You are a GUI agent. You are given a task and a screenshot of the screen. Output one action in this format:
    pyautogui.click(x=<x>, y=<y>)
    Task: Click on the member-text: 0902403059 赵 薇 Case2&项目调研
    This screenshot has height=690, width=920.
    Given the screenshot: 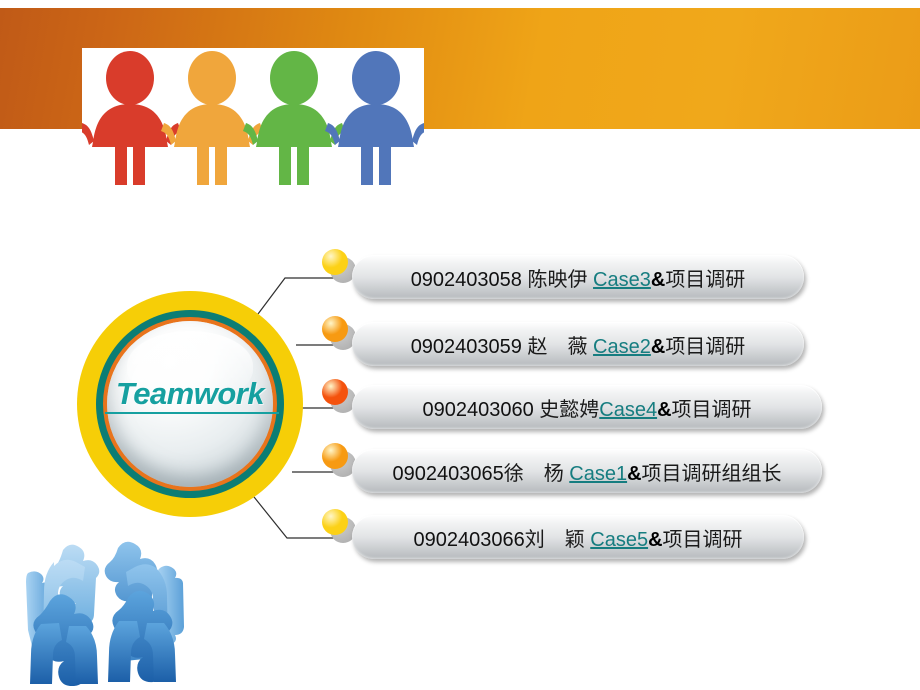 What is the action you would take?
    pyautogui.click(x=578, y=344)
    